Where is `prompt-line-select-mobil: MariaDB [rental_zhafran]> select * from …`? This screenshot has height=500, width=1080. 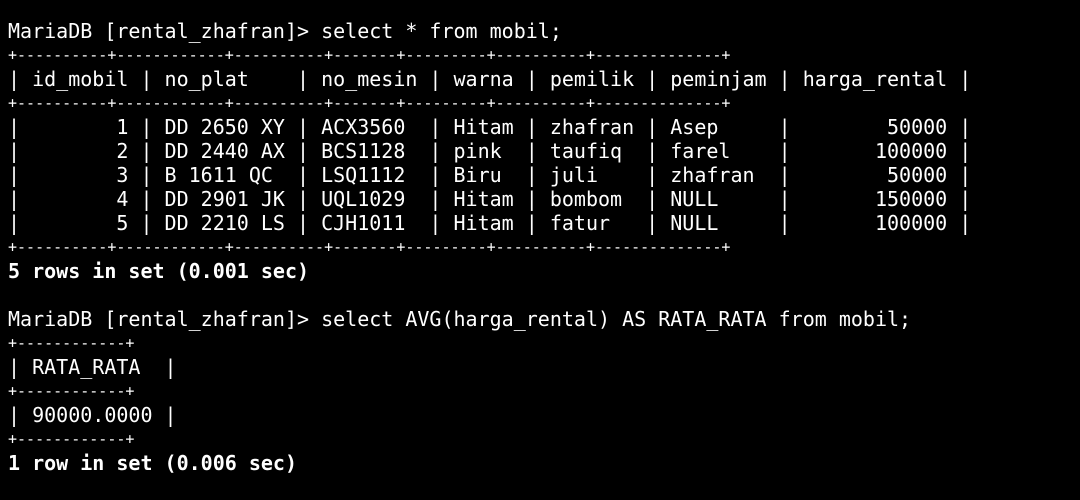
prompt-line-select-mobil: MariaDB [rental_zhafran]> select * from … is located at coordinates (285, 31).